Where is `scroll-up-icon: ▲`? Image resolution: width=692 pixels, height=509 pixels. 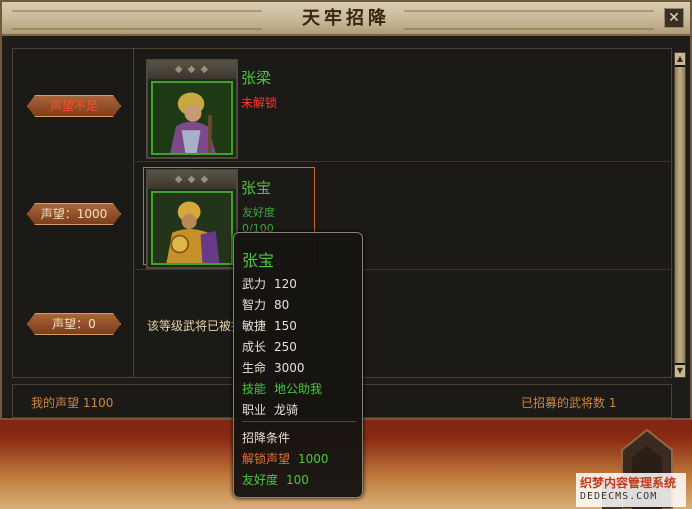 scroll-up-icon: ▲ is located at coordinates (680, 59).